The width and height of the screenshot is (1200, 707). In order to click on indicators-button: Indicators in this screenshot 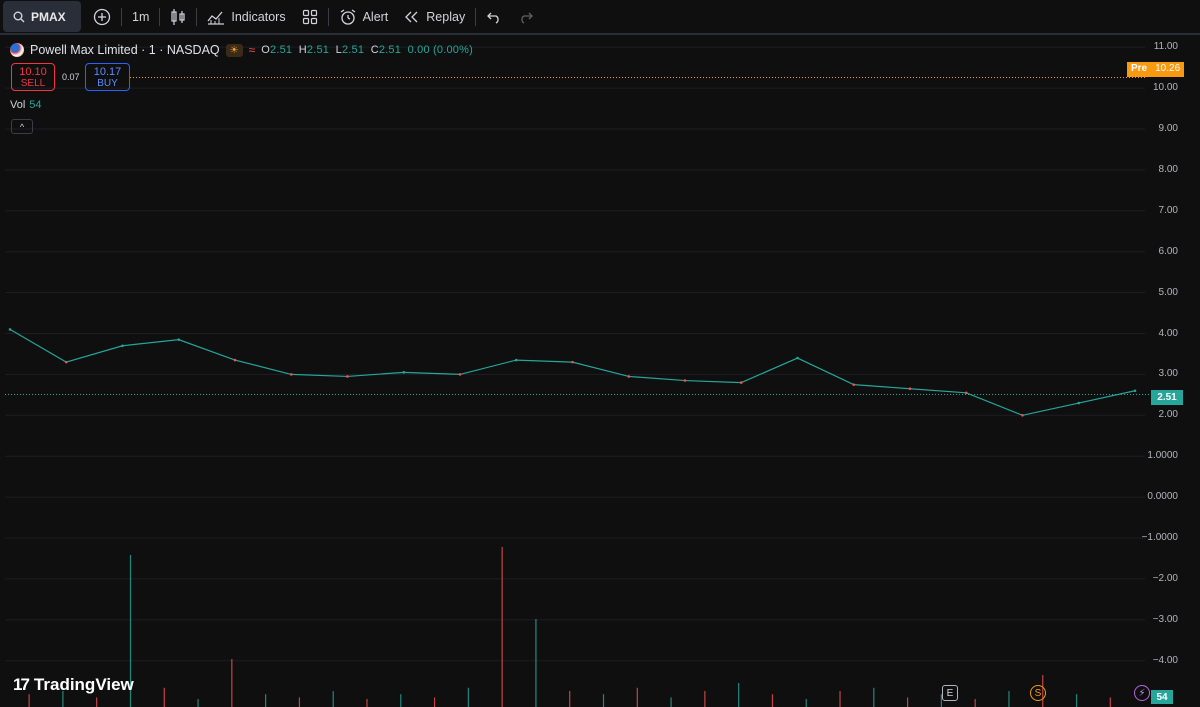, I will do `click(246, 17)`.